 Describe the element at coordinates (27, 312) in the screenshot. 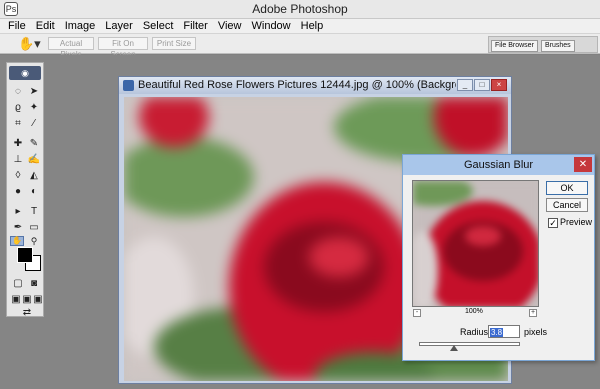

I see `jump-to-imageready-icon: ⇄` at that location.